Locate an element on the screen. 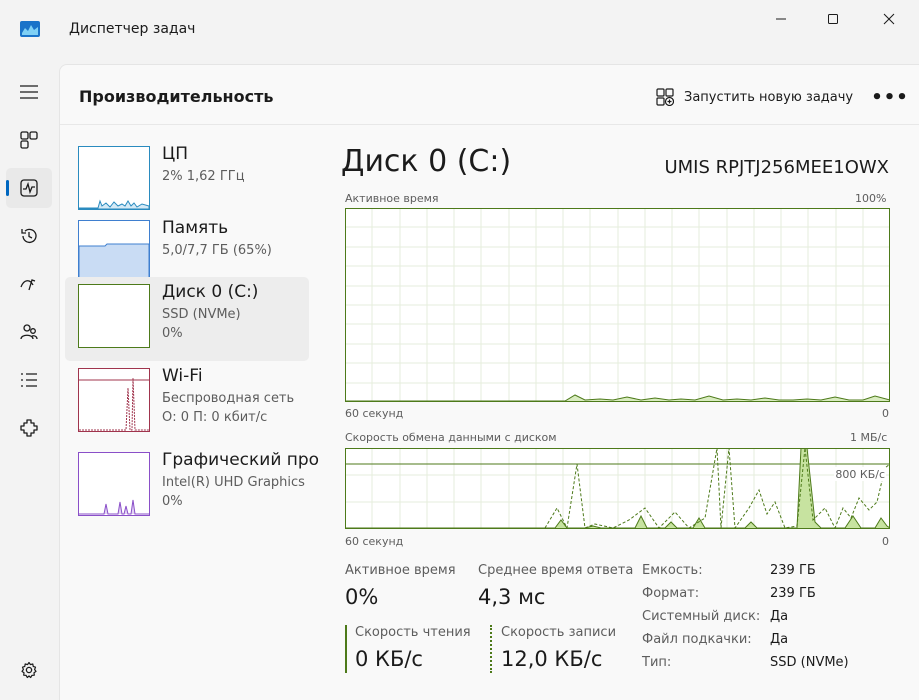 The height and width of the screenshot is (700, 919). resource-name: Wi-Fi is located at coordinates (182, 376).